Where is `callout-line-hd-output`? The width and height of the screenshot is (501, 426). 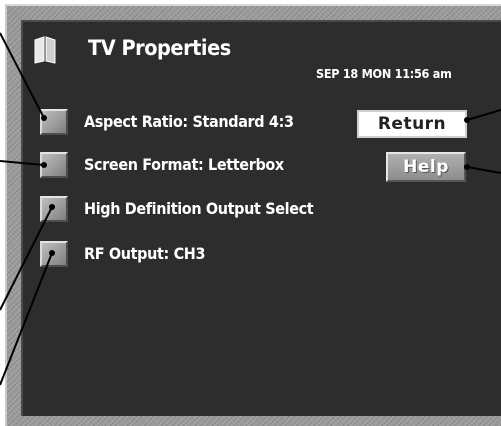
callout-line-hd-output is located at coordinates (26, 258).